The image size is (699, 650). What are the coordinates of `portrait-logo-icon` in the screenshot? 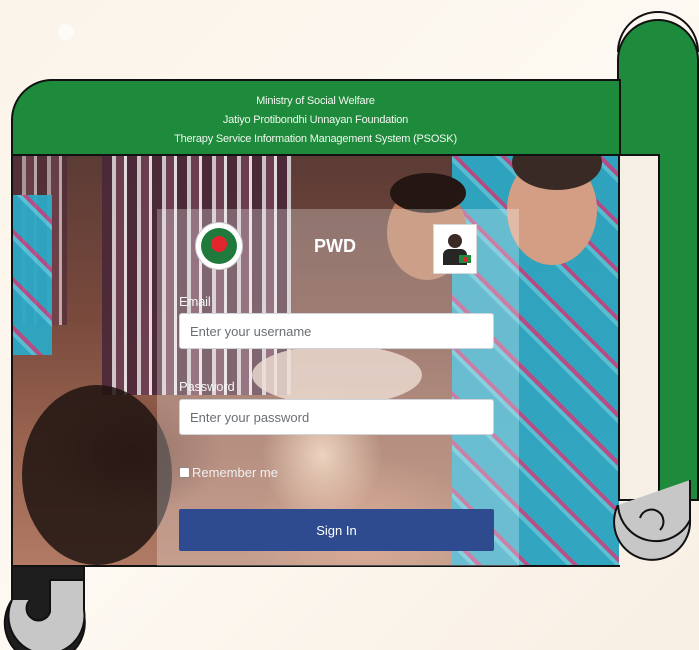 It's located at (455, 249).